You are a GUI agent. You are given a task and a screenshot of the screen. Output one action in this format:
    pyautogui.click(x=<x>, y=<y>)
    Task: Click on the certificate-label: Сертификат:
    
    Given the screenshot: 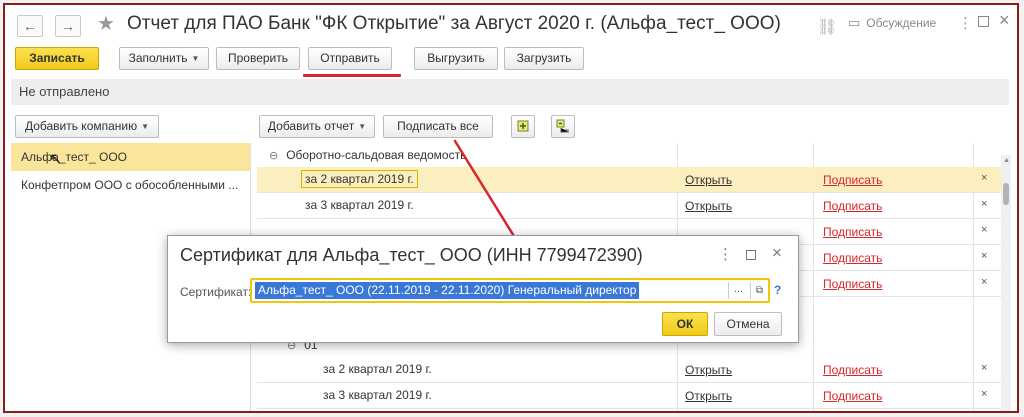 What is the action you would take?
    pyautogui.click(x=216, y=292)
    